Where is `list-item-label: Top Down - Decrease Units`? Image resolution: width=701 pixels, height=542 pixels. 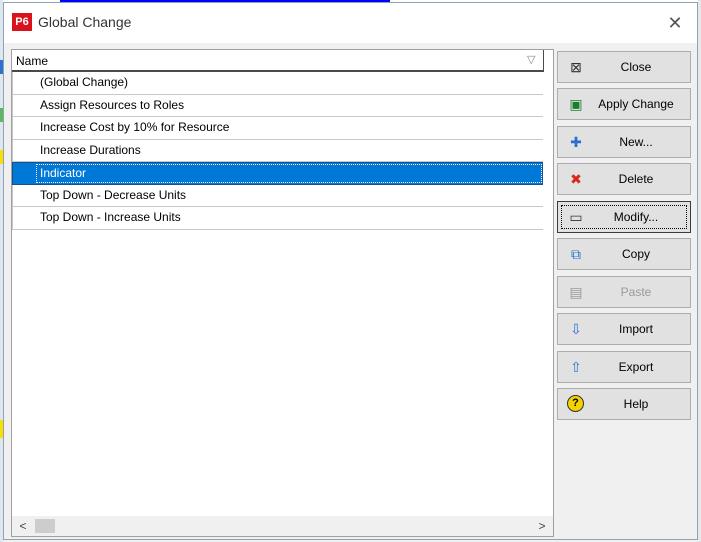 list-item-label: Top Down - Decrease Units is located at coordinates (113, 194).